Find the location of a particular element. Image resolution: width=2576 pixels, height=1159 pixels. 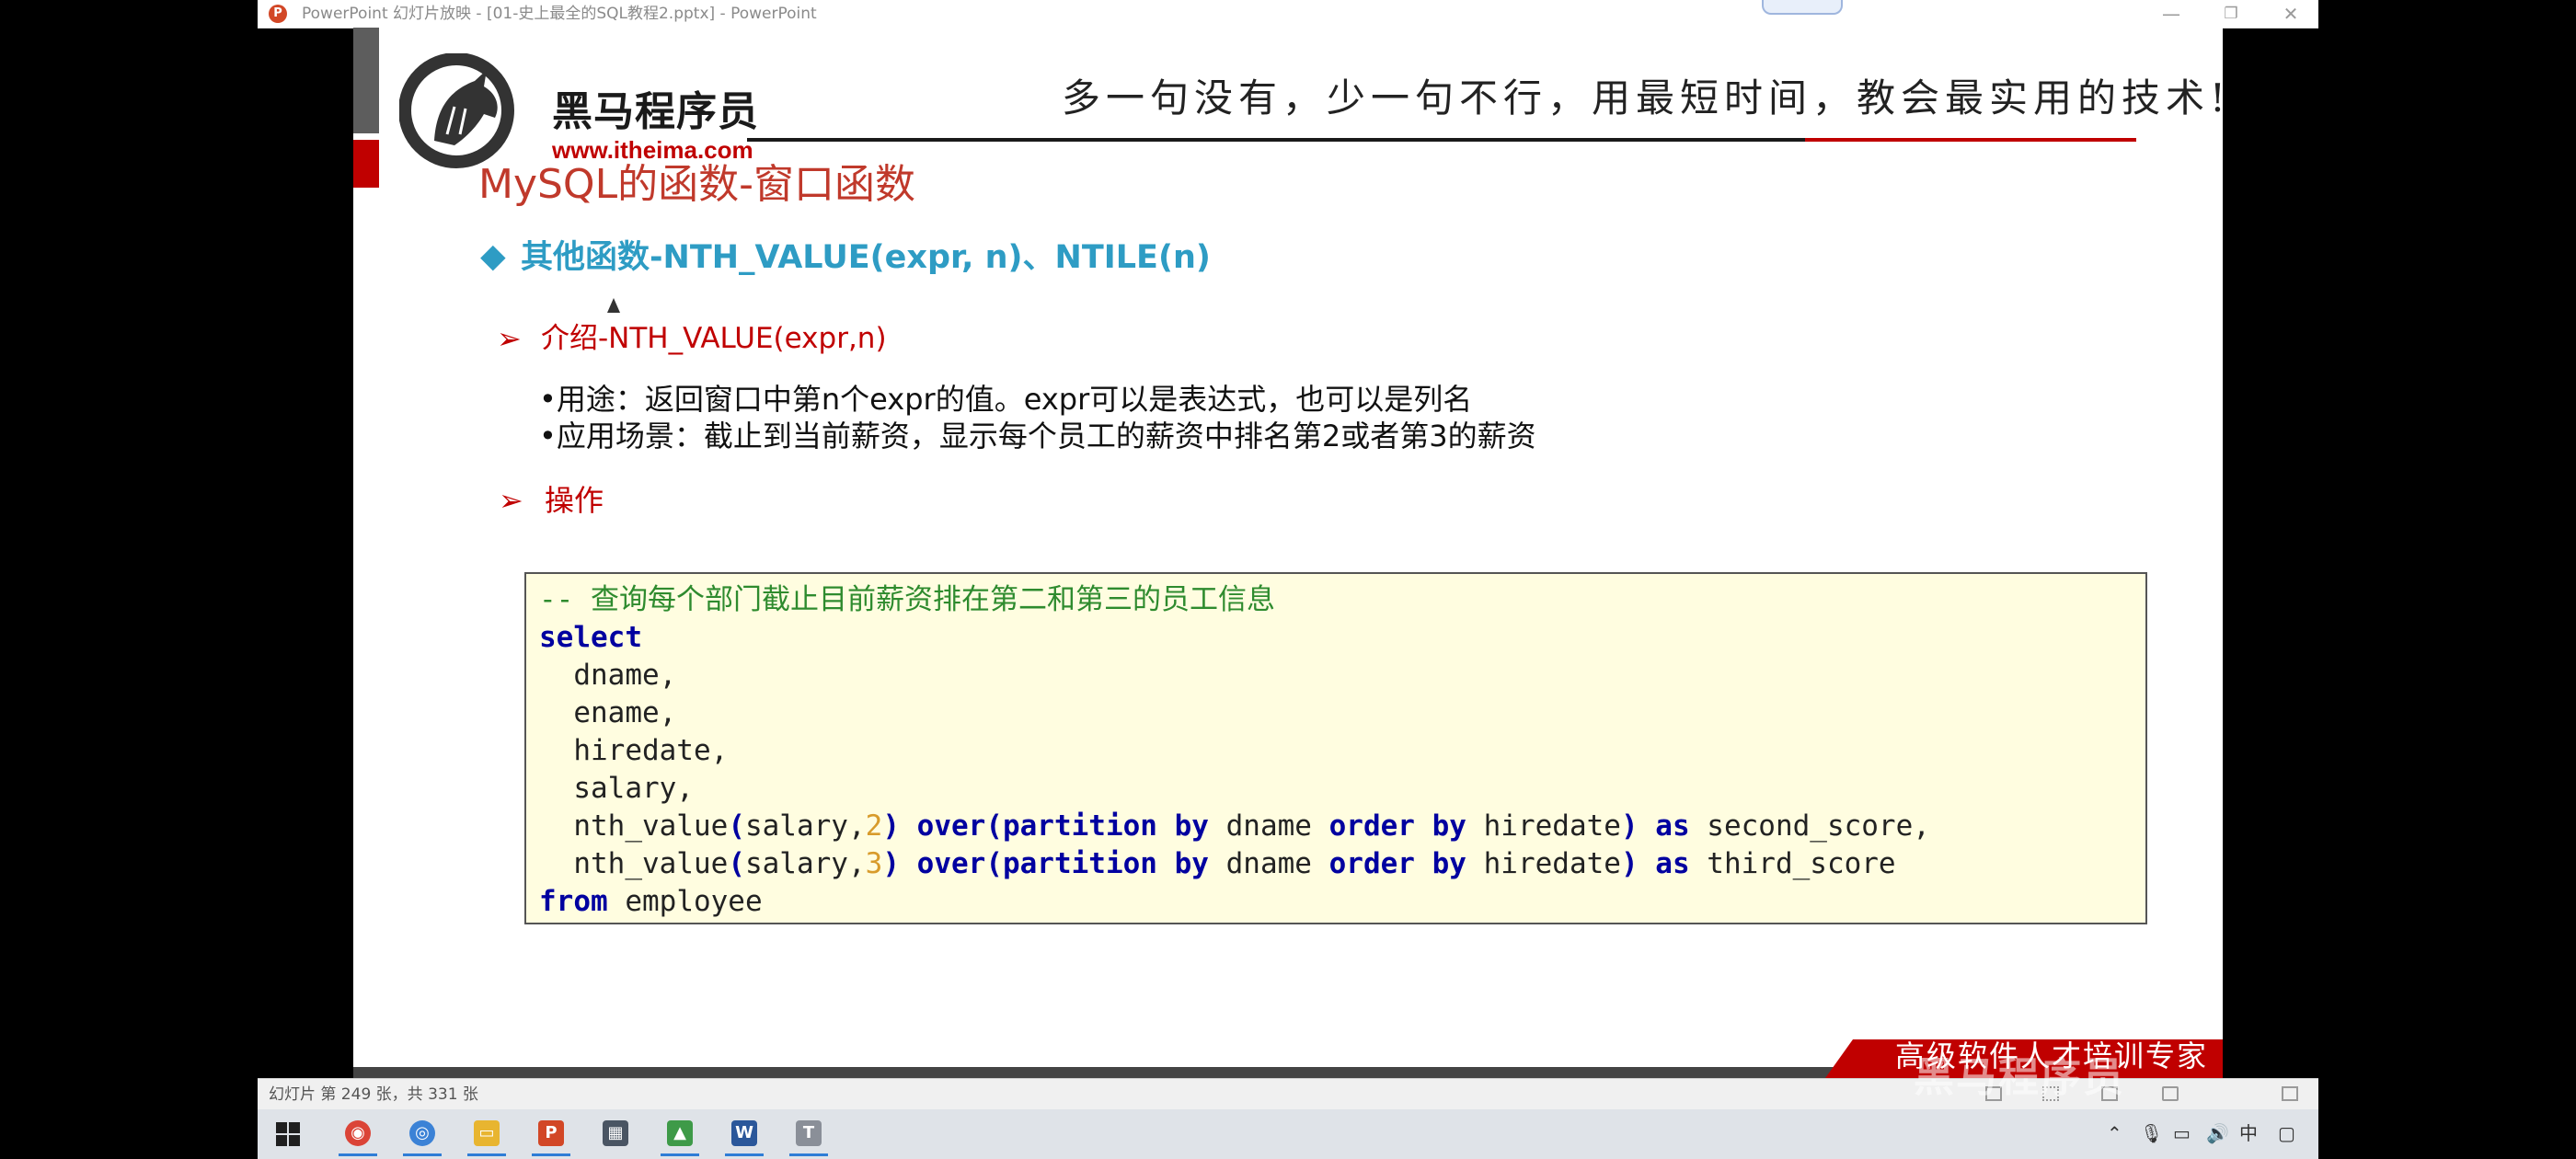

code-column: hiredate, is located at coordinates (634, 750).